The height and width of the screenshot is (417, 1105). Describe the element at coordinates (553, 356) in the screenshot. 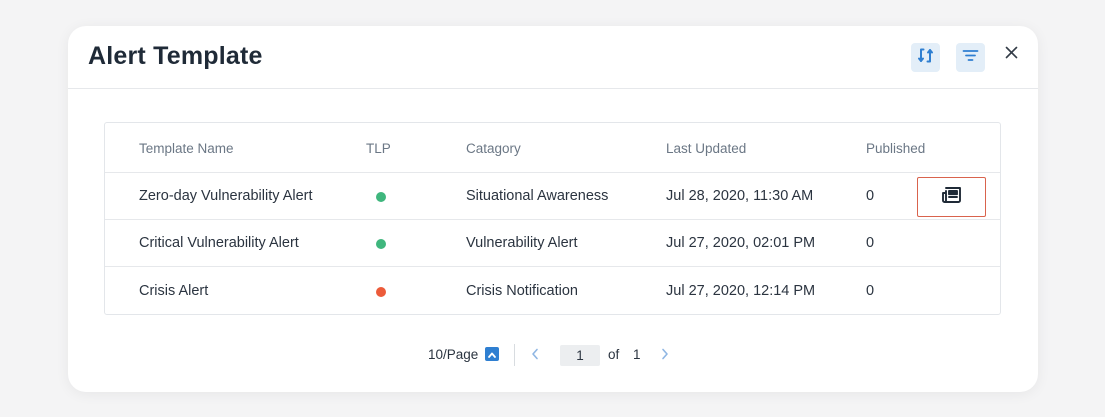

I see `pagination: 10/Page of 1` at that location.